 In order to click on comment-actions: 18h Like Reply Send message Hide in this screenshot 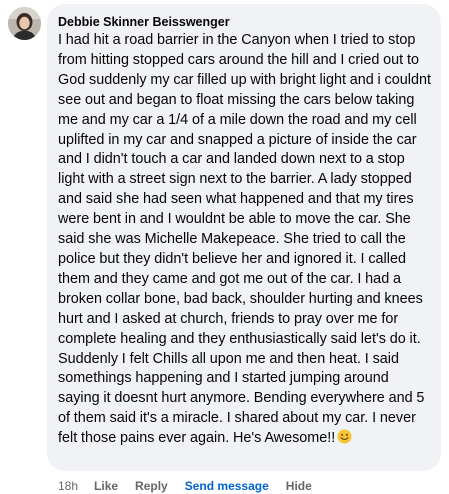, I will do `click(193, 486)`.